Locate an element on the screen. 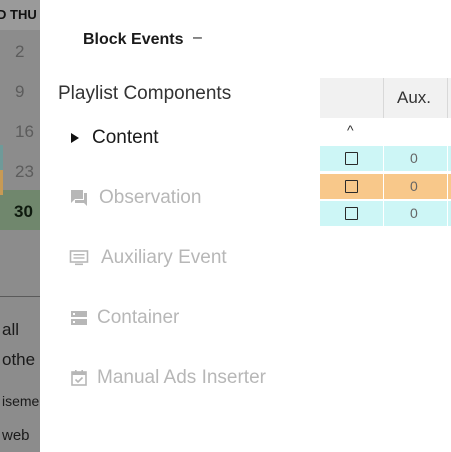 The image size is (451, 452). collapse-button: – is located at coordinates (197, 38).